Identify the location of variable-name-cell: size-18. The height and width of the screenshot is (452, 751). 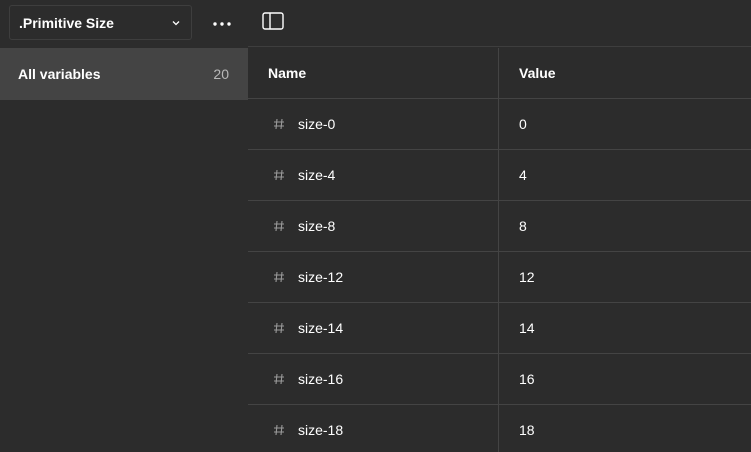
(373, 428).